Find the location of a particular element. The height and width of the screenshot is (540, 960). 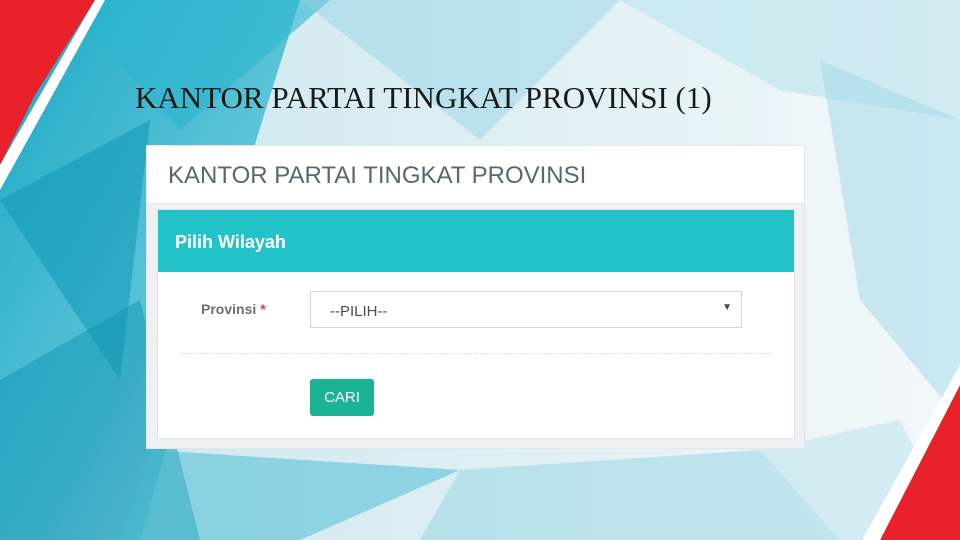

cari-button: CARI is located at coordinates (342, 397).